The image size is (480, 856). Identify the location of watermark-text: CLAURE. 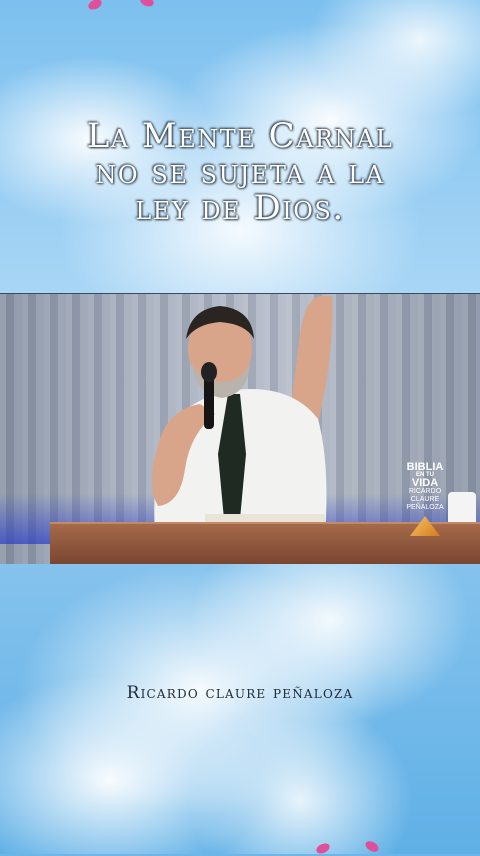
(425, 499).